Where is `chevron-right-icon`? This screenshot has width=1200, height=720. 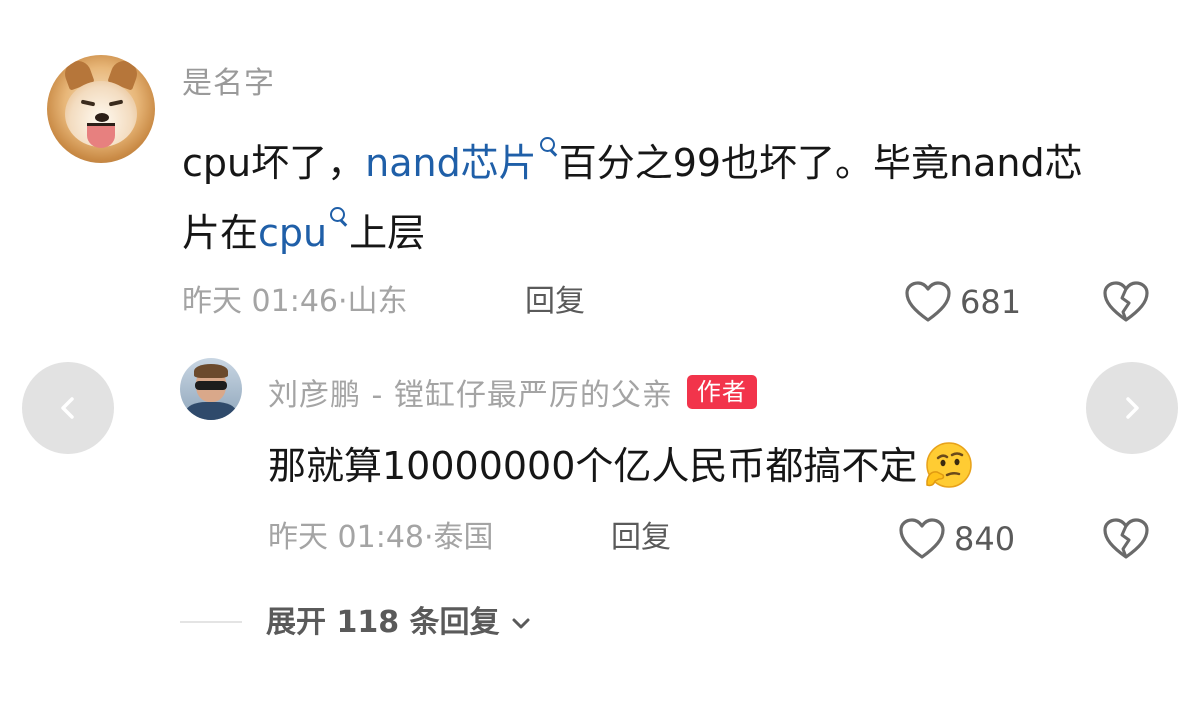
chevron-right-icon is located at coordinates (1132, 408).